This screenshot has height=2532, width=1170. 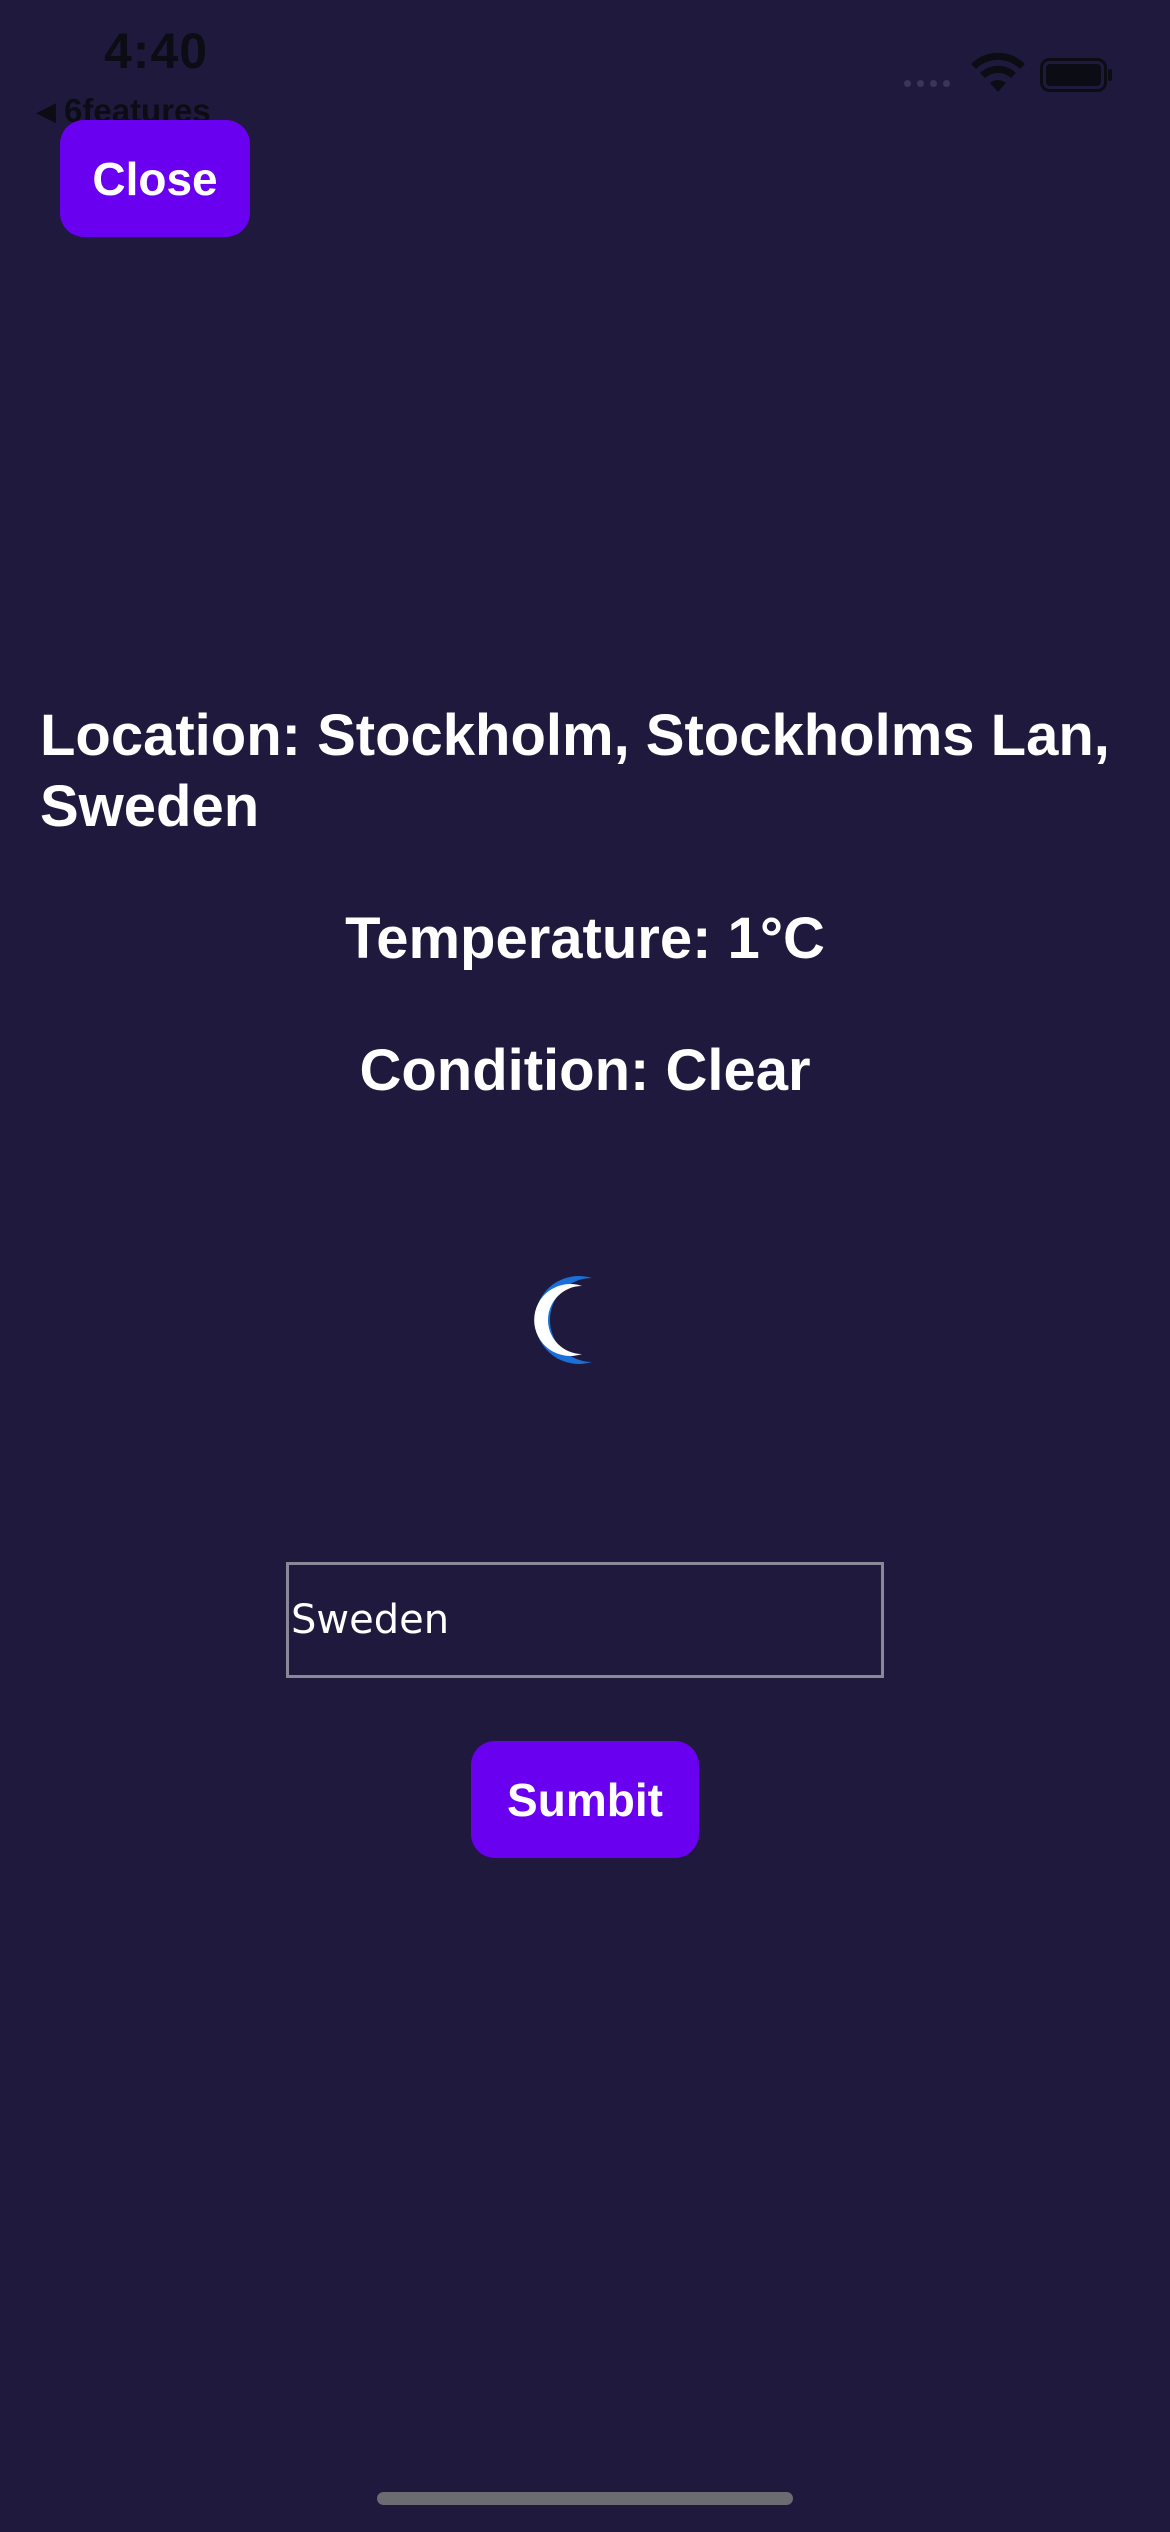 I want to click on close-button: Close, so click(x=155, y=178).